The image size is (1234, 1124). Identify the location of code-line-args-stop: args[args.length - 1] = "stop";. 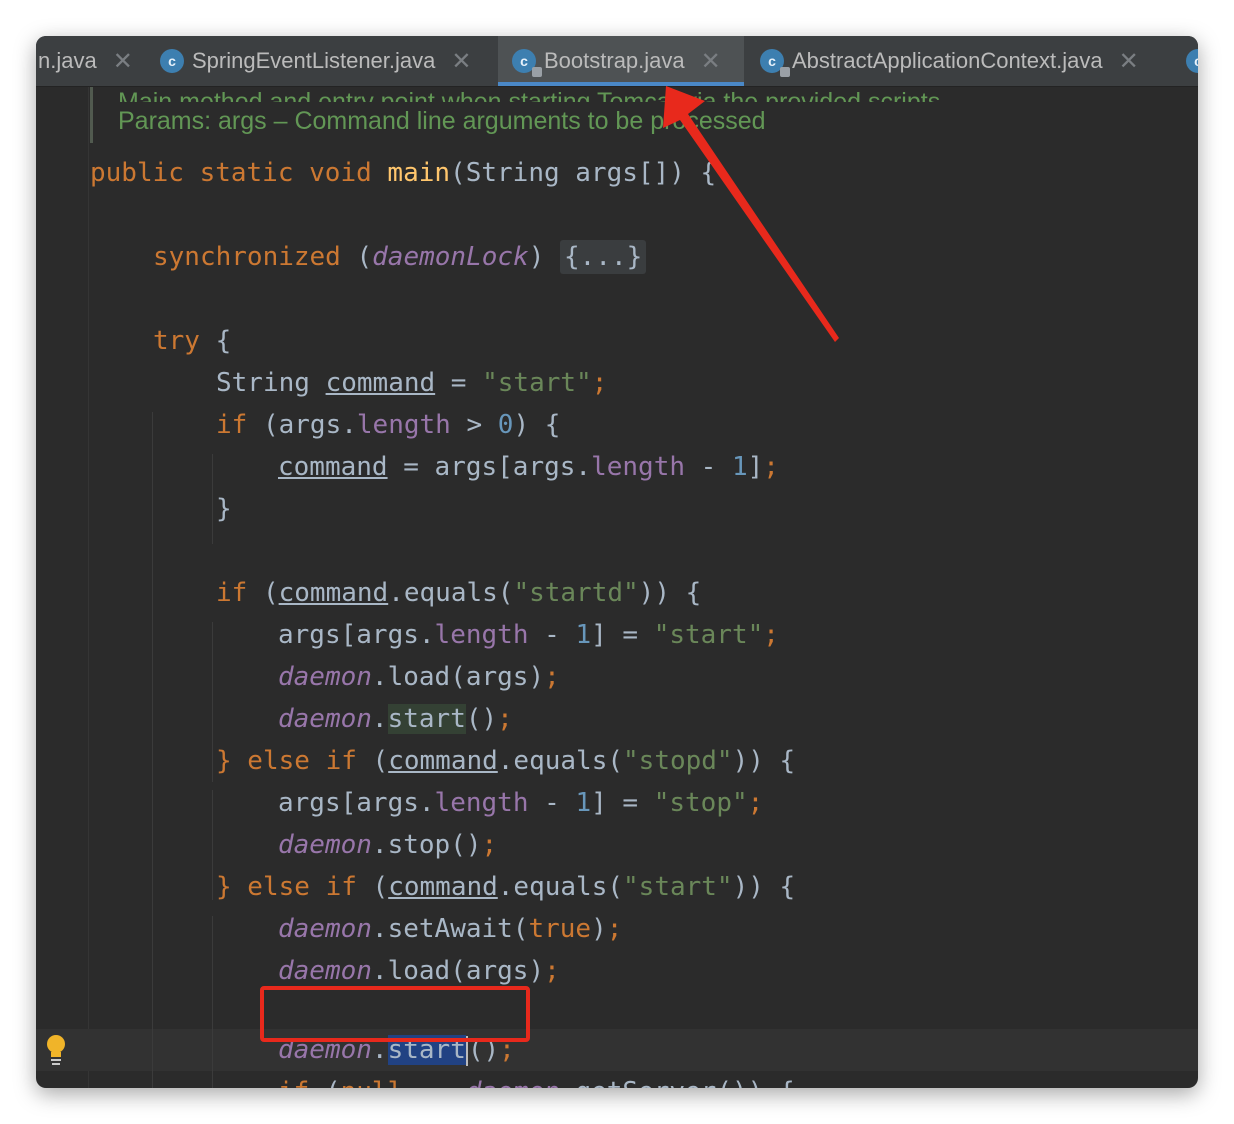
(521, 803).